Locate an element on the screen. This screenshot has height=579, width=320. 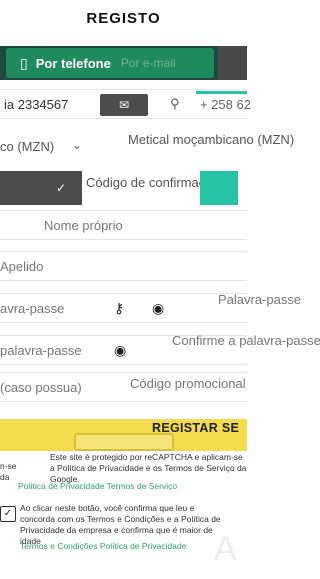
send-code-button: ✓ is located at coordinates (41, 188).